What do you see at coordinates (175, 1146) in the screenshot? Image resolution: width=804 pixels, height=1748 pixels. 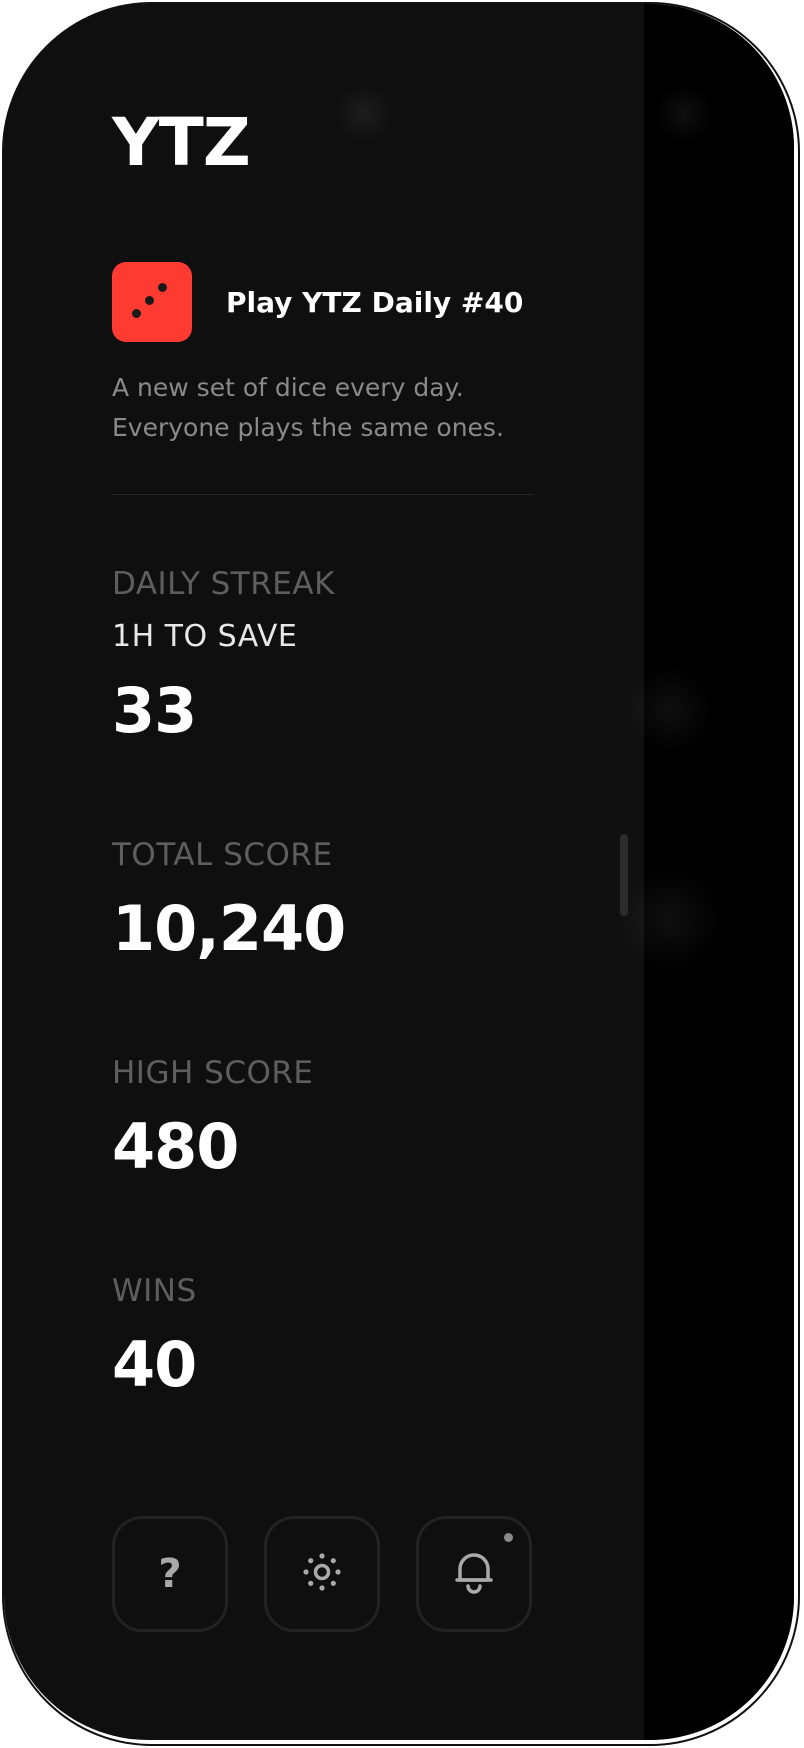 I see `high-score-value: 480` at bounding box center [175, 1146].